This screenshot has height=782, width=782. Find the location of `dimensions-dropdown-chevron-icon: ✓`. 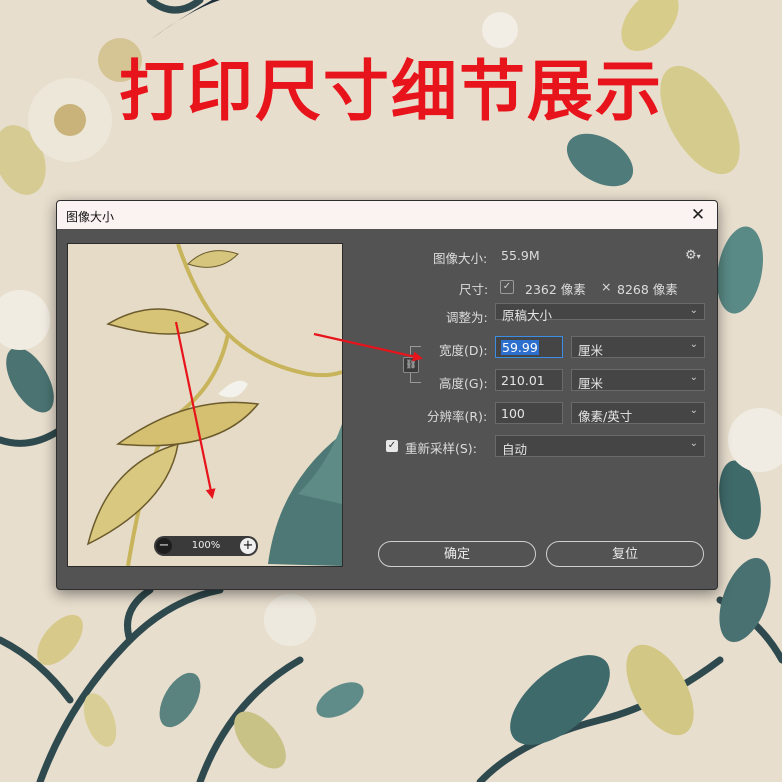

dimensions-dropdown-chevron-icon: ✓ is located at coordinates (507, 287).